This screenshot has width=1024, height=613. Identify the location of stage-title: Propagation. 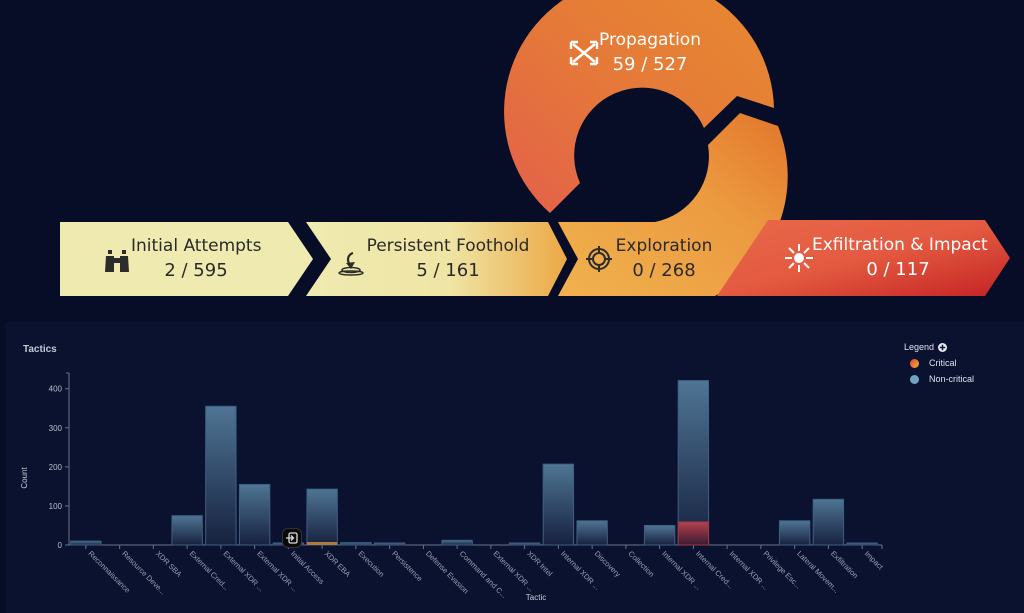
(650, 40).